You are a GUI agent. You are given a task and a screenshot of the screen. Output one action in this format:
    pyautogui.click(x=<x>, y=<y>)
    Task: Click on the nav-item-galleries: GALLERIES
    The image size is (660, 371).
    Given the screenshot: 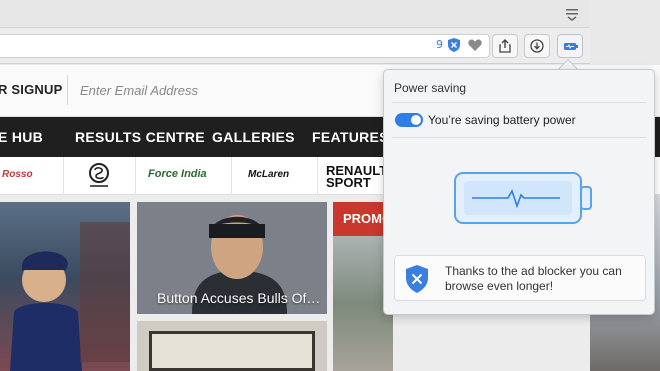 What is the action you would take?
    pyautogui.click(x=253, y=137)
    